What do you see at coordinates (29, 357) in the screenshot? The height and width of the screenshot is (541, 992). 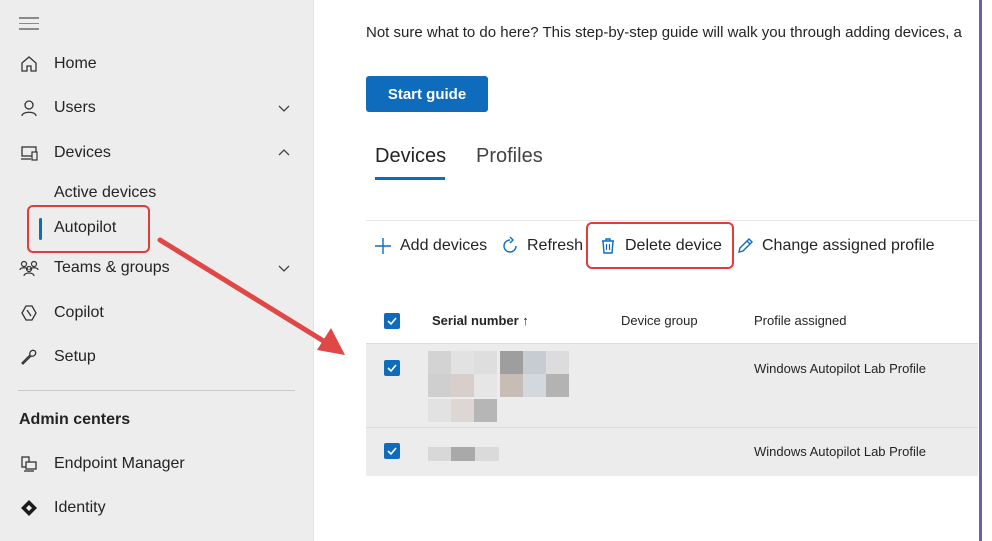 I see `setup-icon` at bounding box center [29, 357].